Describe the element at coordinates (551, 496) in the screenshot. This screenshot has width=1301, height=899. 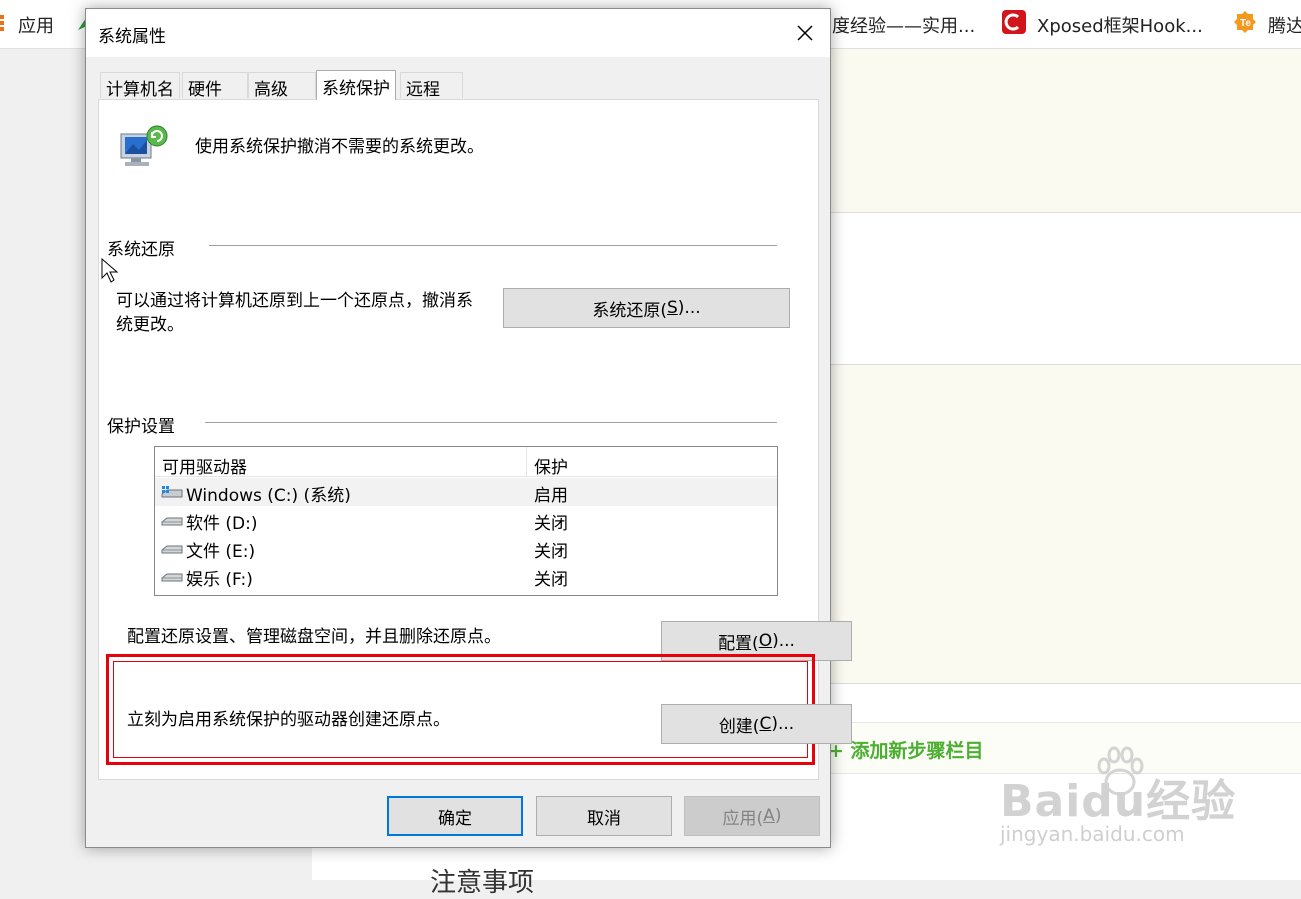
I see `drive-protection-status: 启用` at that location.